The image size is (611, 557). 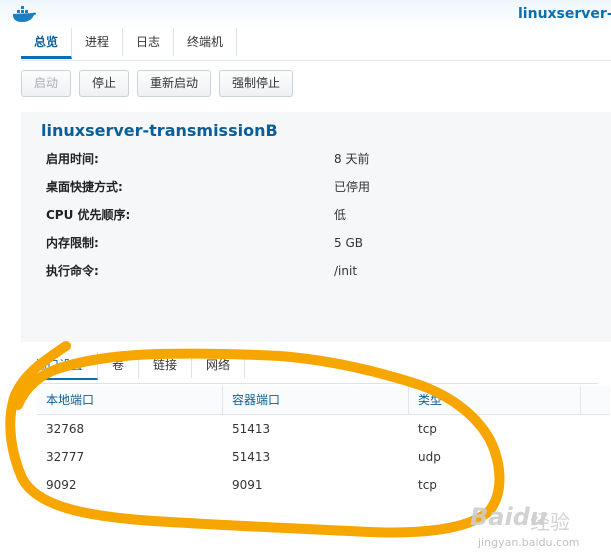 I want to click on table-row: 32777 51413 udp, so click(x=323, y=457).